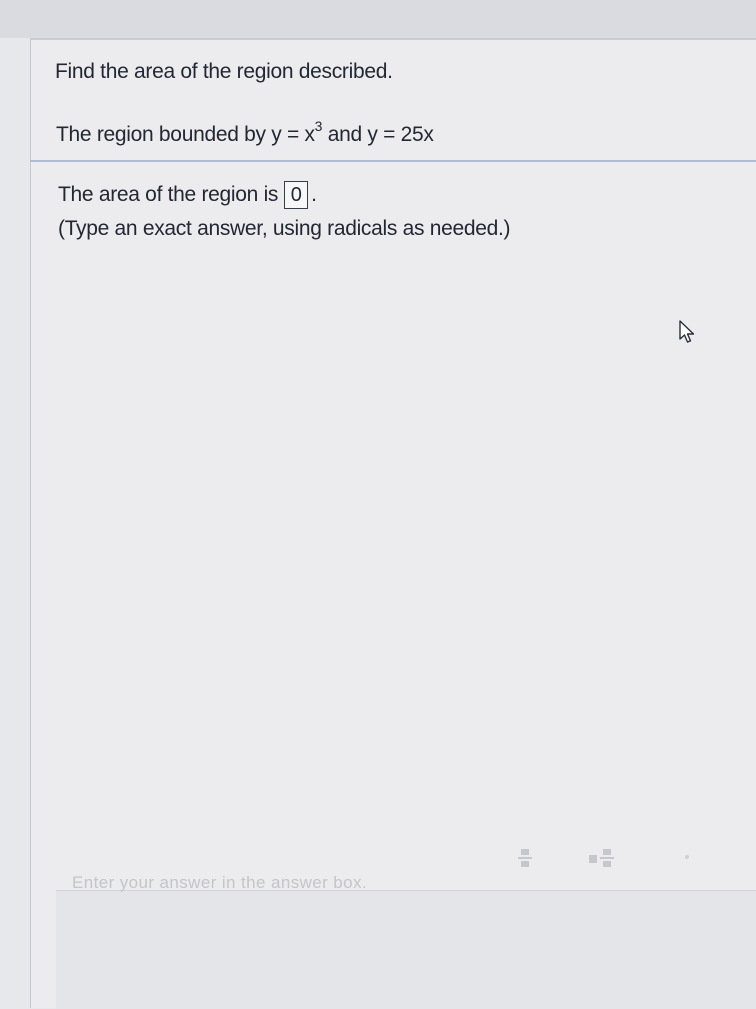  I want to click on fraction-icon, so click(525, 858).